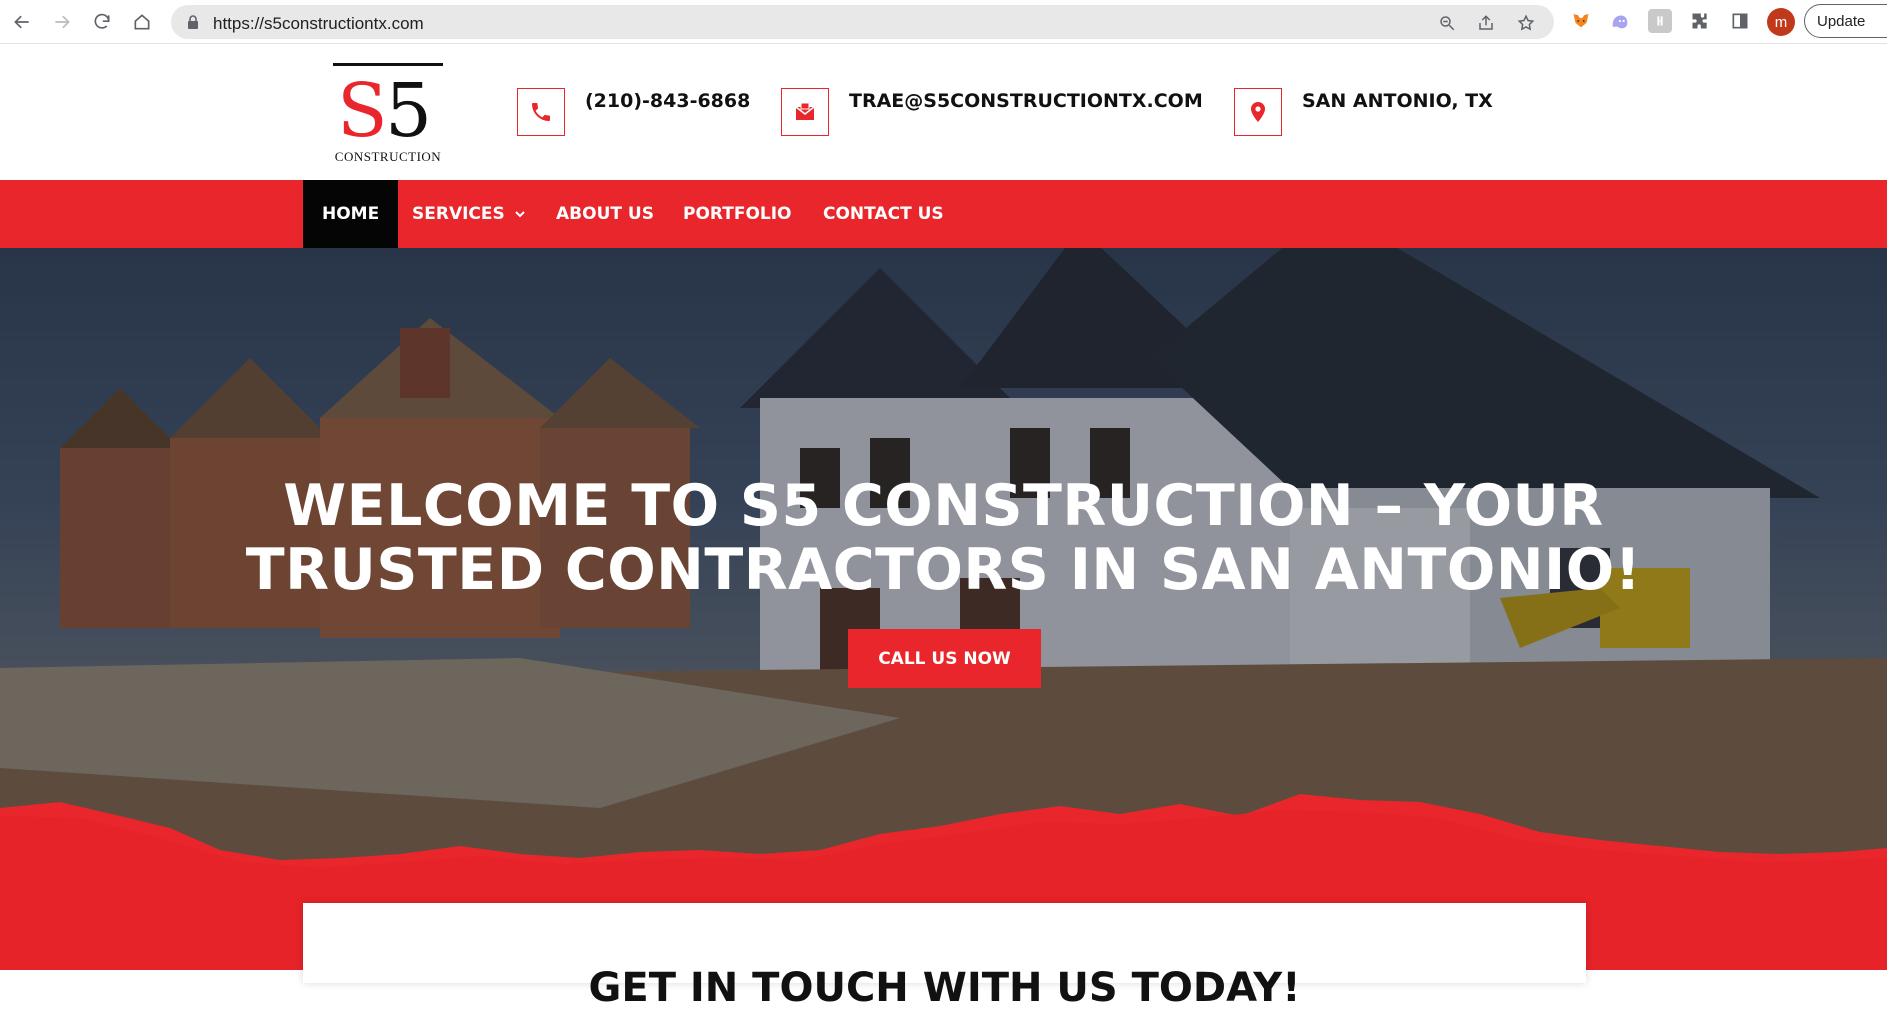 This screenshot has height=1011, width=1887. I want to click on map-pin-icon, so click(1258, 112).